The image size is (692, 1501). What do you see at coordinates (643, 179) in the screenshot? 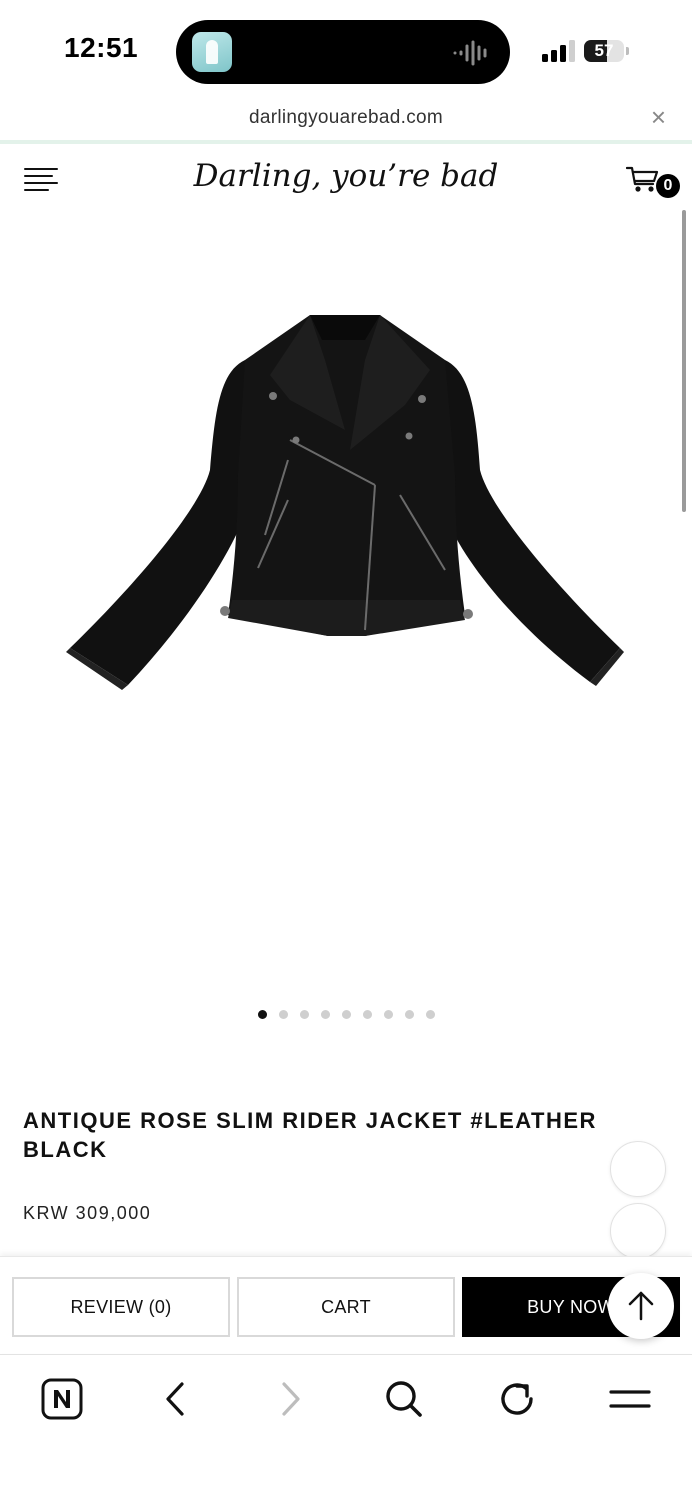
I see `shopping-cart-icon` at bounding box center [643, 179].